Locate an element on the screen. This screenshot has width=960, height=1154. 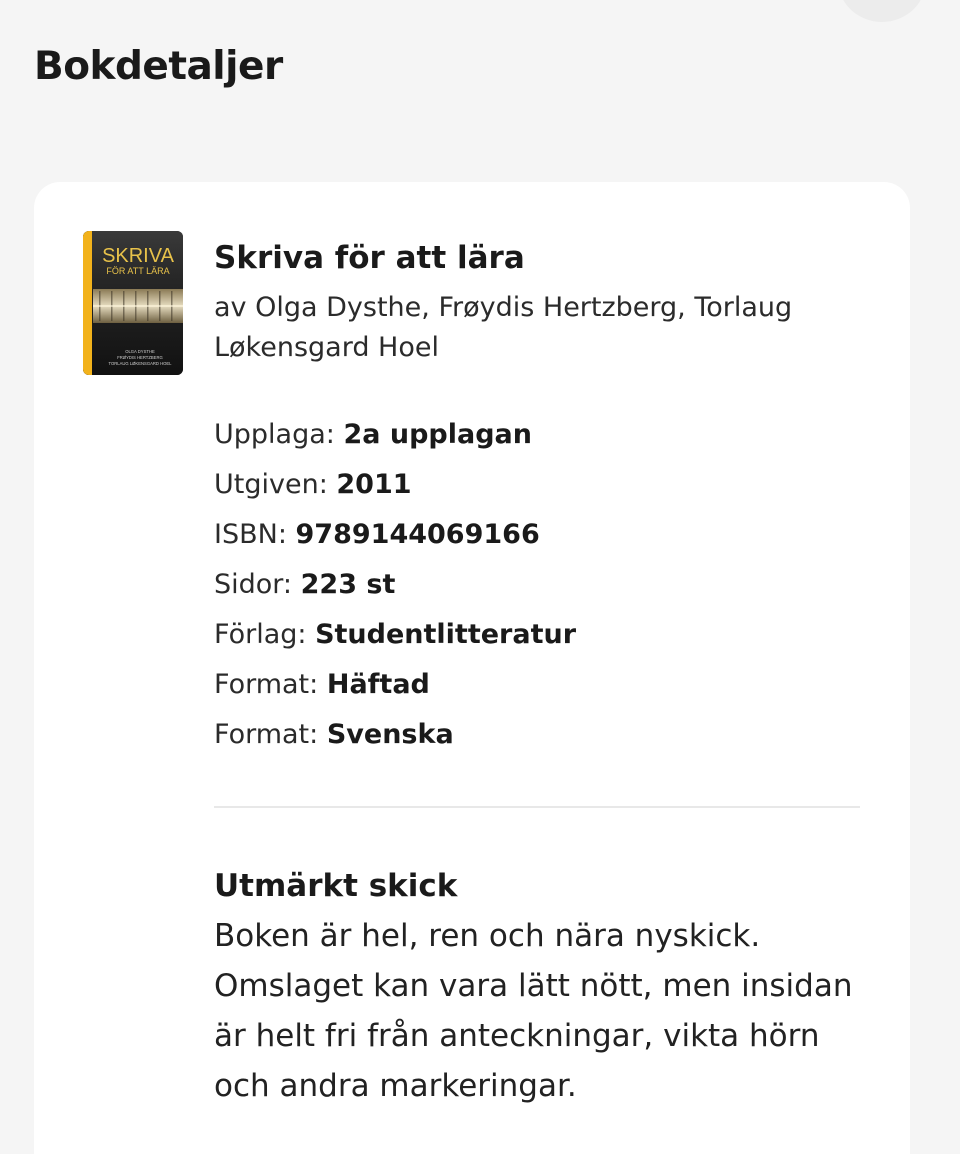
detail-value: Häftad is located at coordinates (378, 684).